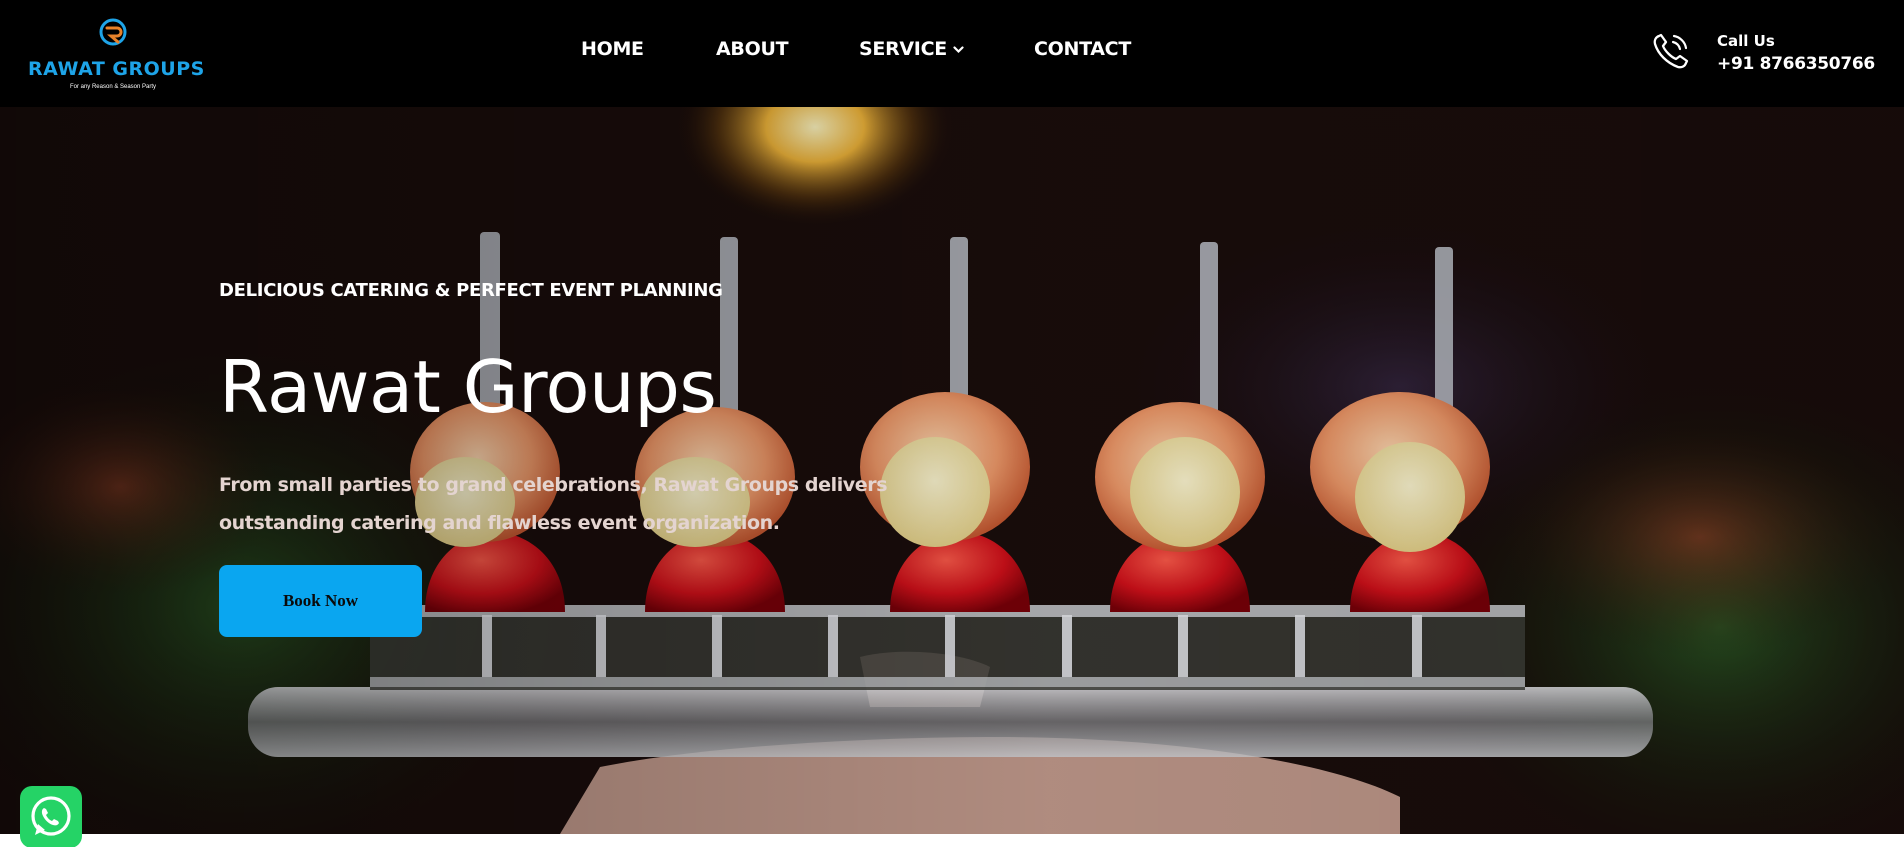  Describe the element at coordinates (1671, 51) in the screenshot. I see `phone-icon` at that location.